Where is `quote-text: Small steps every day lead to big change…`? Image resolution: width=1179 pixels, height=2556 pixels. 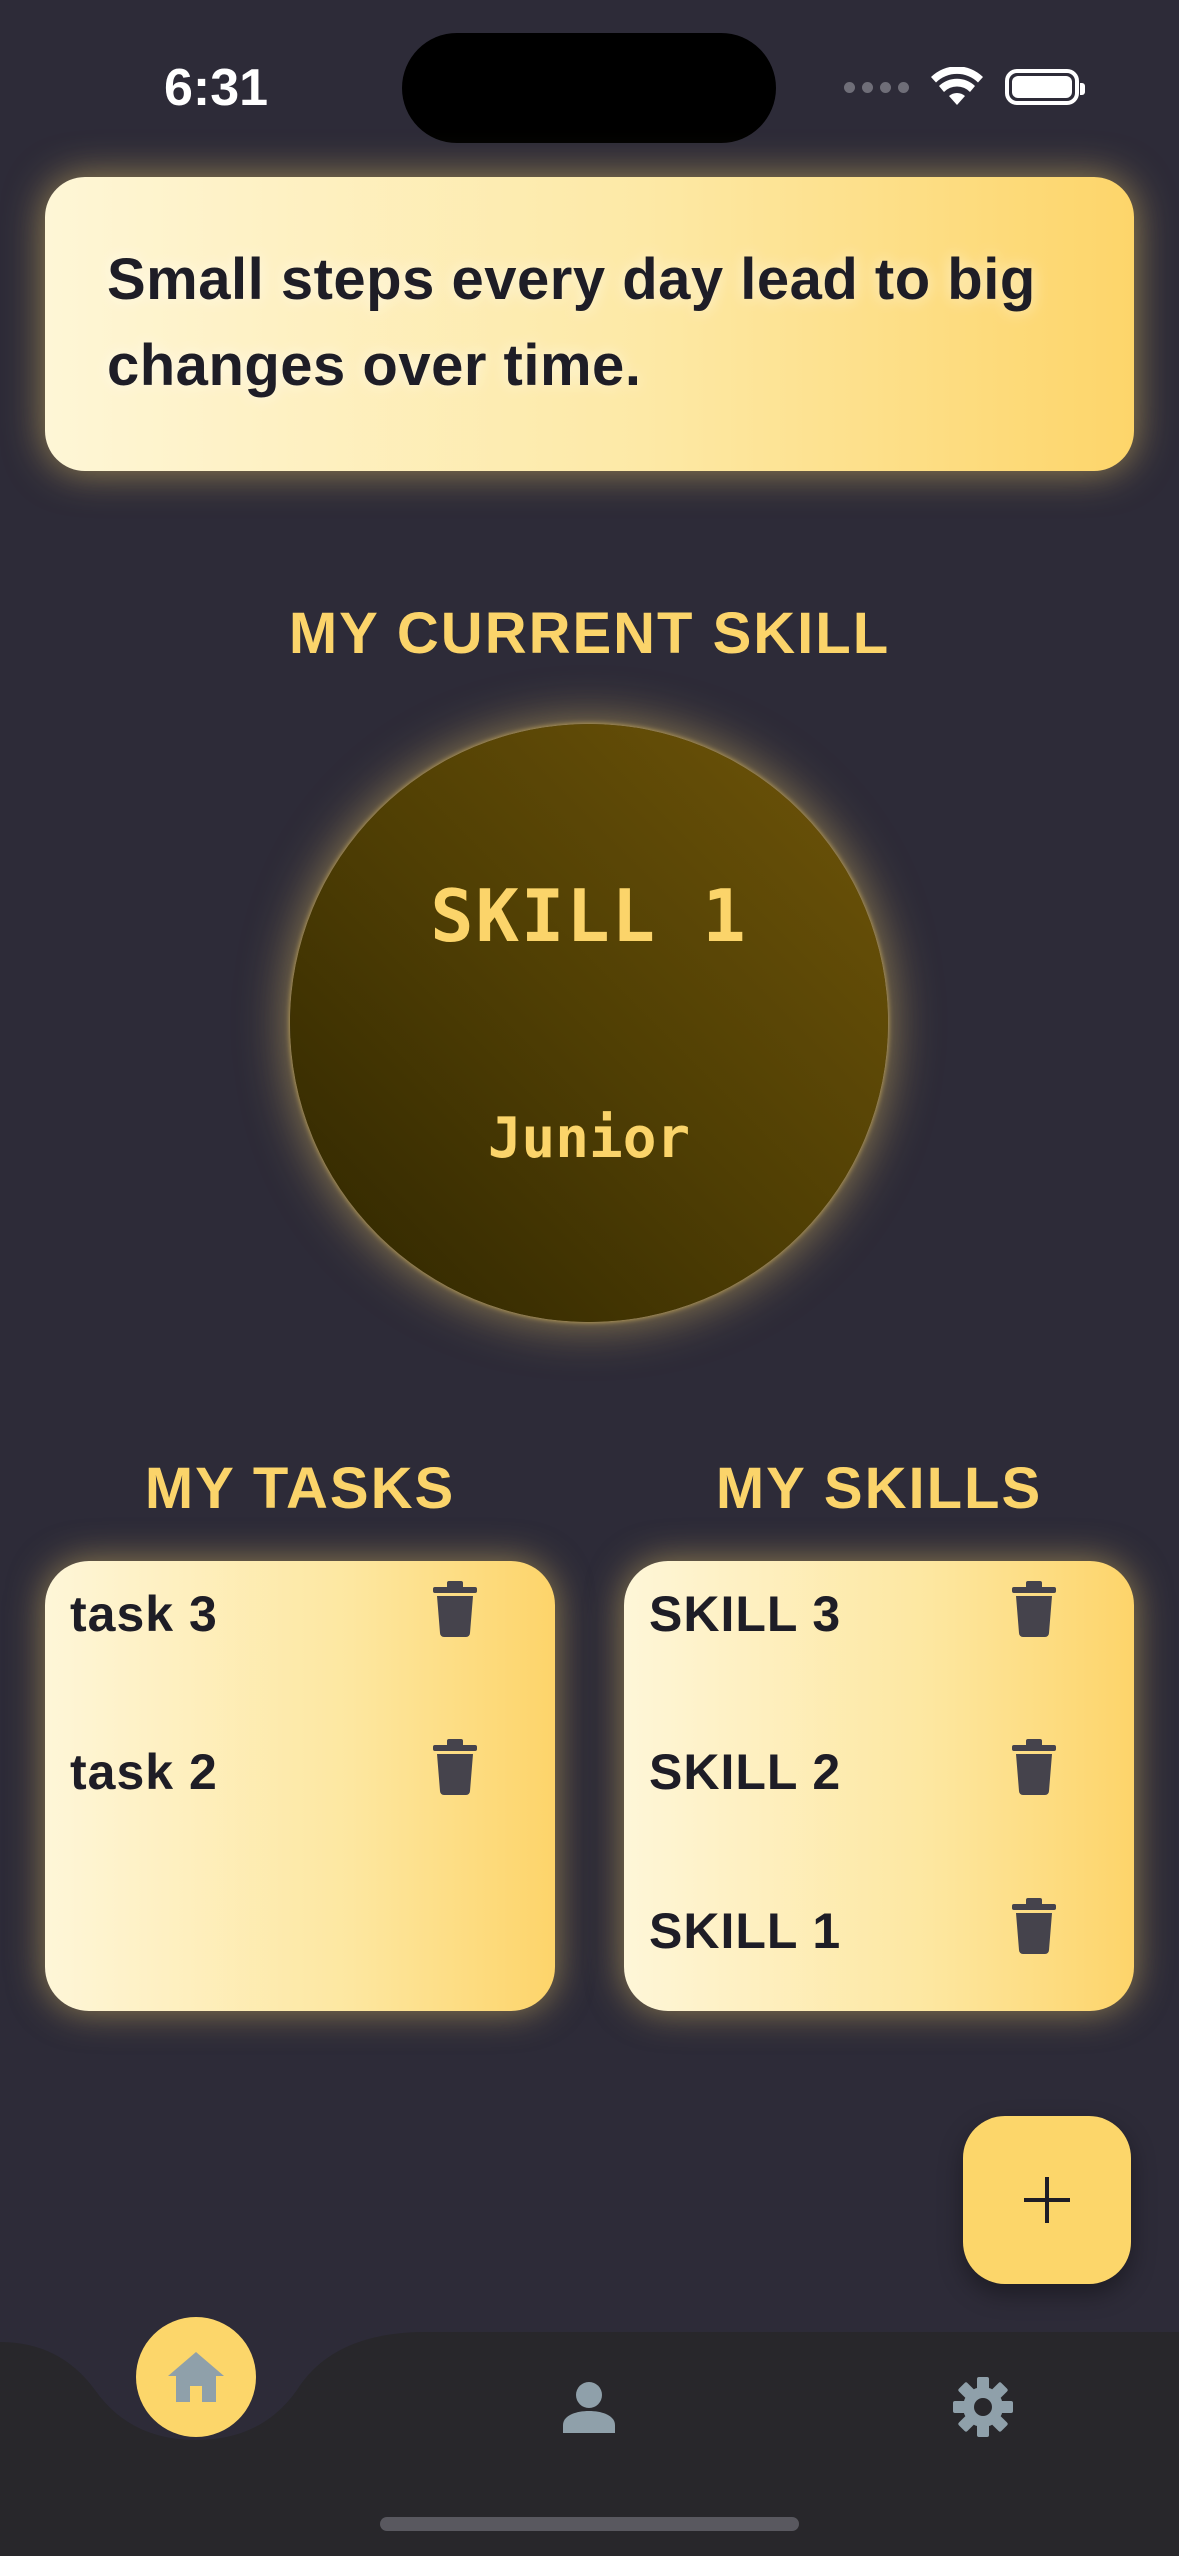 quote-text: Small steps every day lead to big change… is located at coordinates (571, 322).